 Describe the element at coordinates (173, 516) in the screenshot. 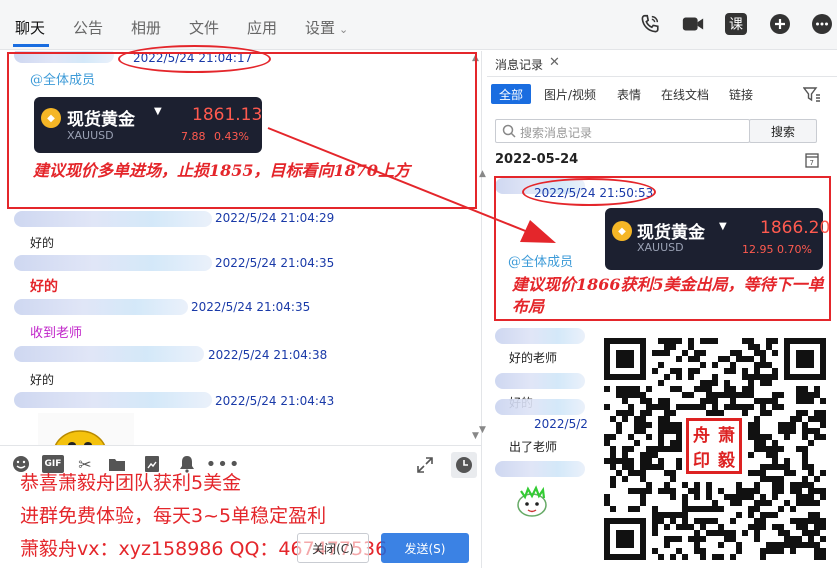

I see `promo-line-2: 进群免费体验，每天3~5单稳定盈利` at that location.